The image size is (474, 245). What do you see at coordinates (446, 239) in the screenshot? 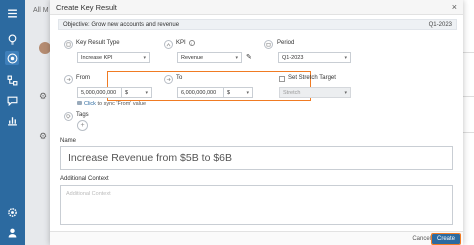
I see `create-button: Create` at bounding box center [446, 239].